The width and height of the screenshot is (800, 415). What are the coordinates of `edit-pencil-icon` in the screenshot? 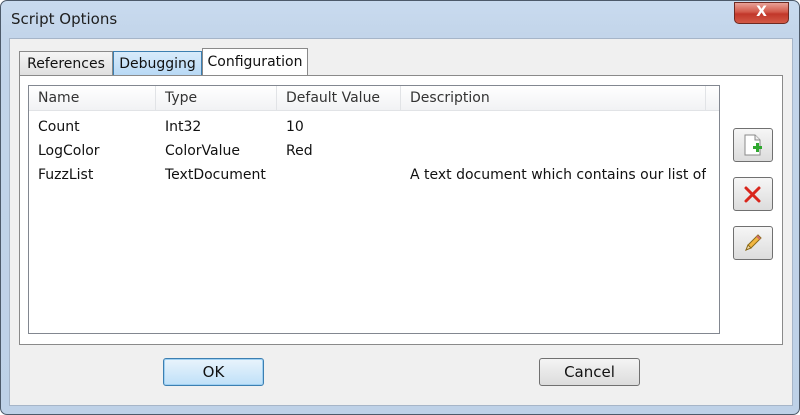 It's located at (753, 242).